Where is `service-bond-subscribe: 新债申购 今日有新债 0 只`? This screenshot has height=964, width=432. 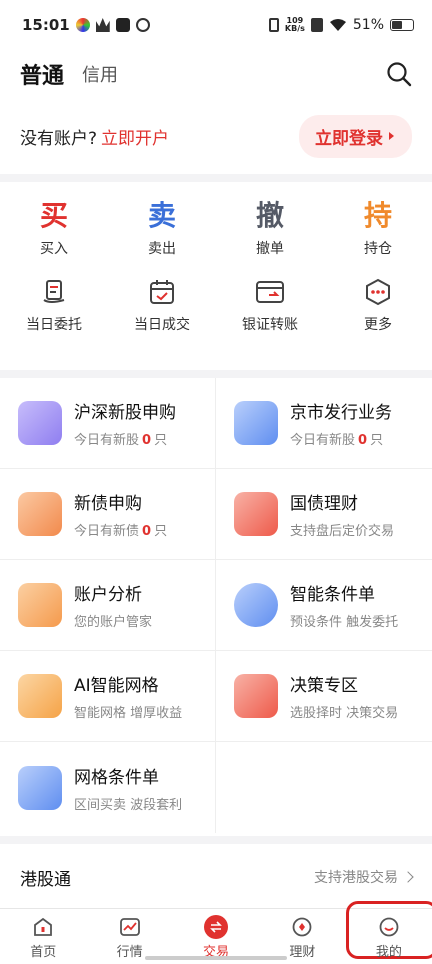 service-bond-subscribe: 新债申购 今日有新债 0 只 is located at coordinates (108, 514).